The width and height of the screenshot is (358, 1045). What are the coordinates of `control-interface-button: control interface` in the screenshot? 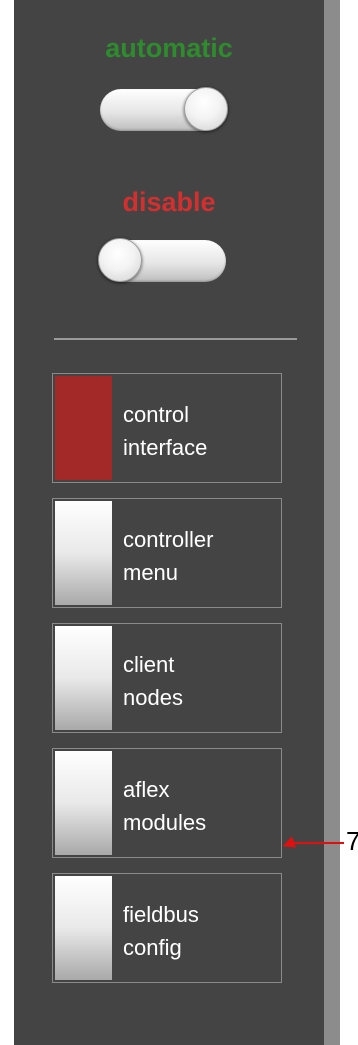 It's located at (167, 428).